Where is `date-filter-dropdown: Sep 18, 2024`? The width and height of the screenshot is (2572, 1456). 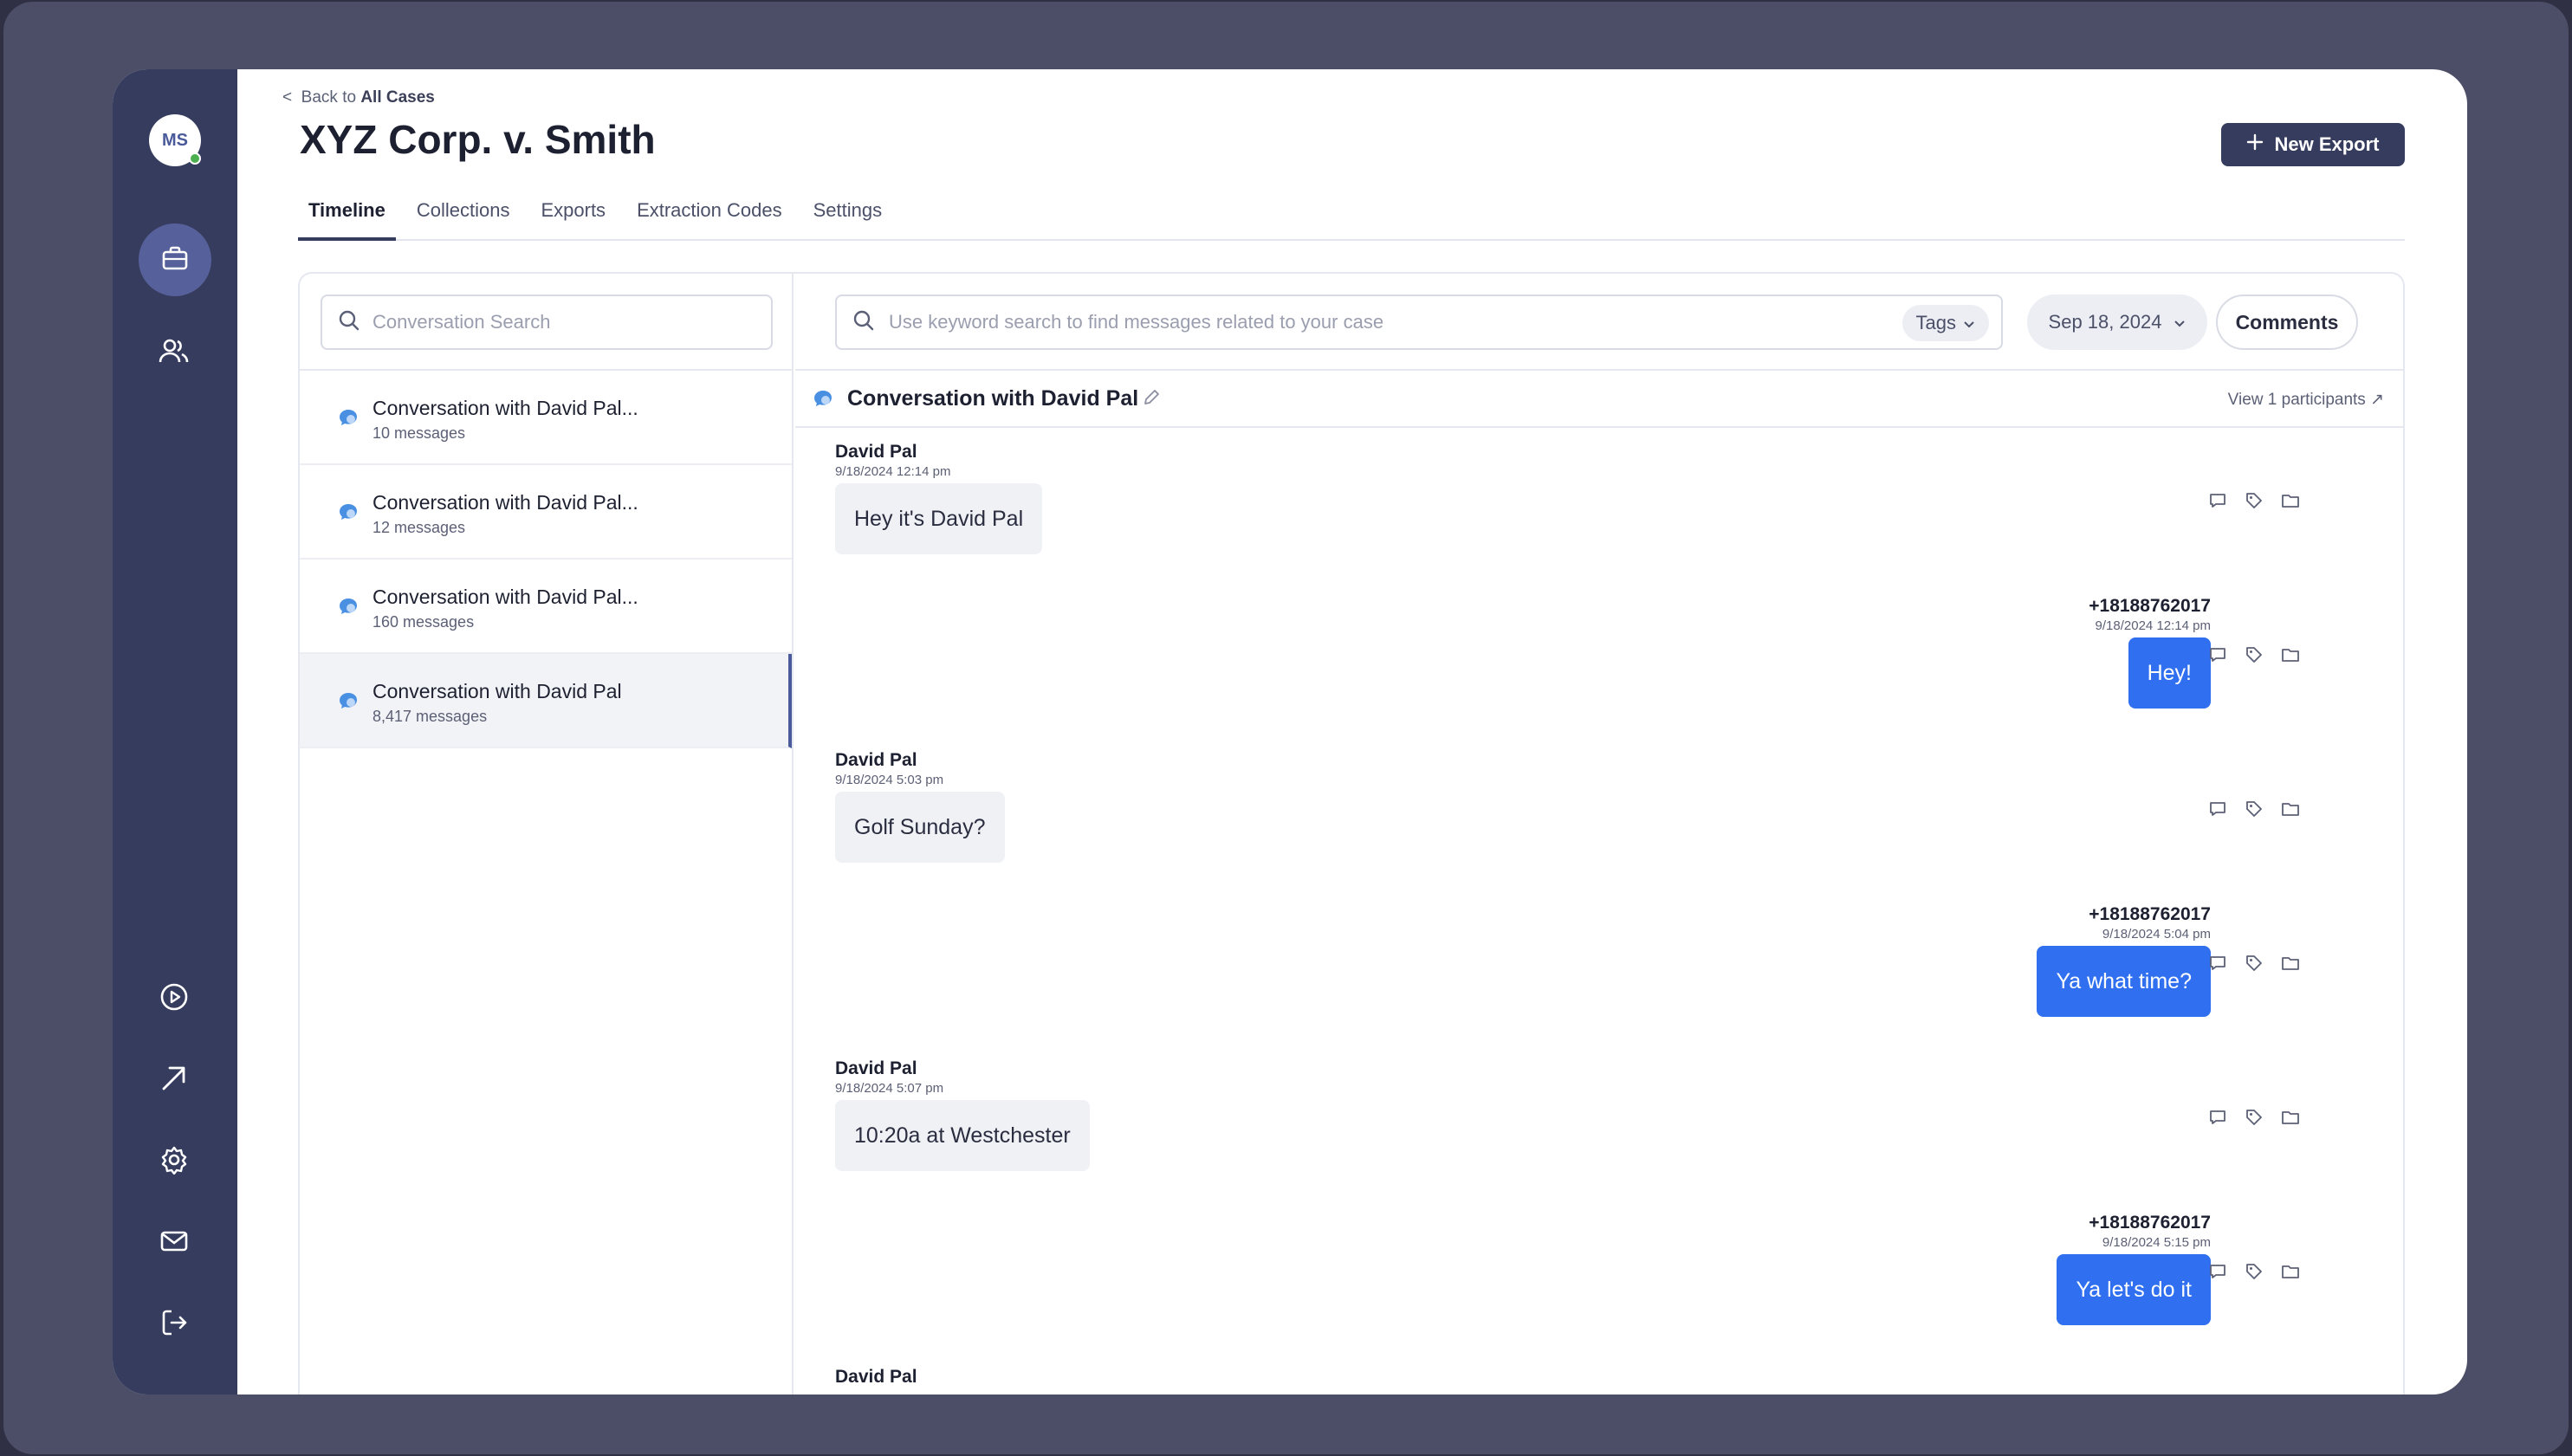
date-filter-dropdown: Sep 18, 2024 is located at coordinates (2117, 322).